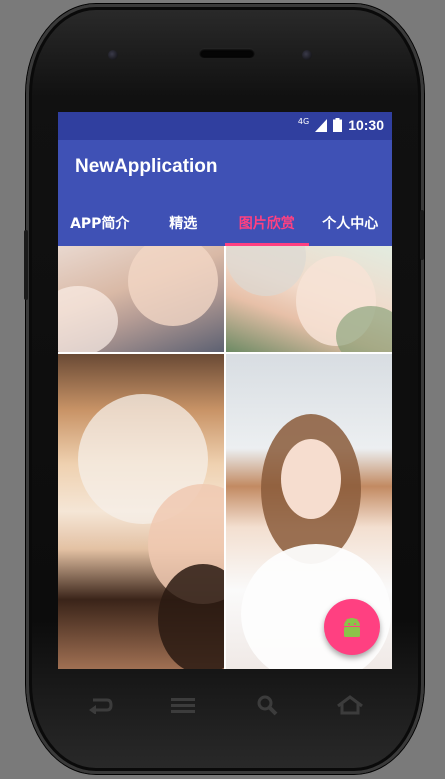 The height and width of the screenshot is (779, 445). I want to click on volume-button, so click(26, 265).